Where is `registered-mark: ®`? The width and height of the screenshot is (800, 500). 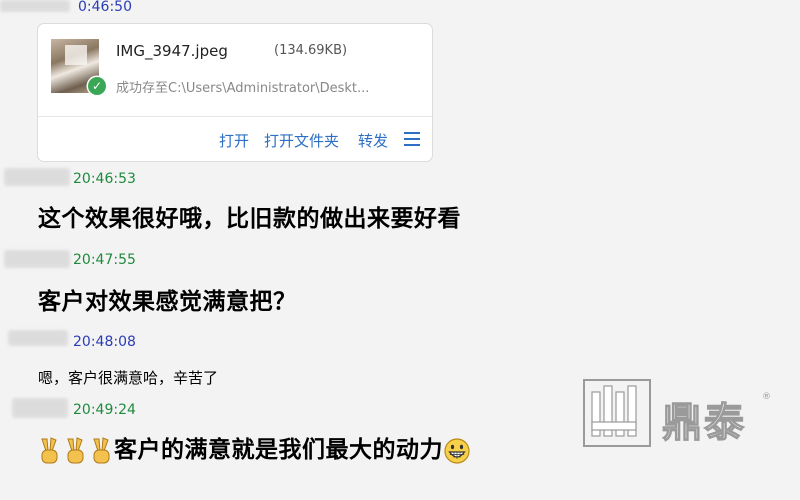
registered-mark: ® is located at coordinates (766, 397).